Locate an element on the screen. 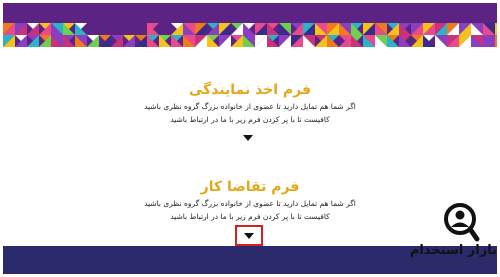  agency-form-title: فرم اخذ نمایندگی is located at coordinates (250, 90).